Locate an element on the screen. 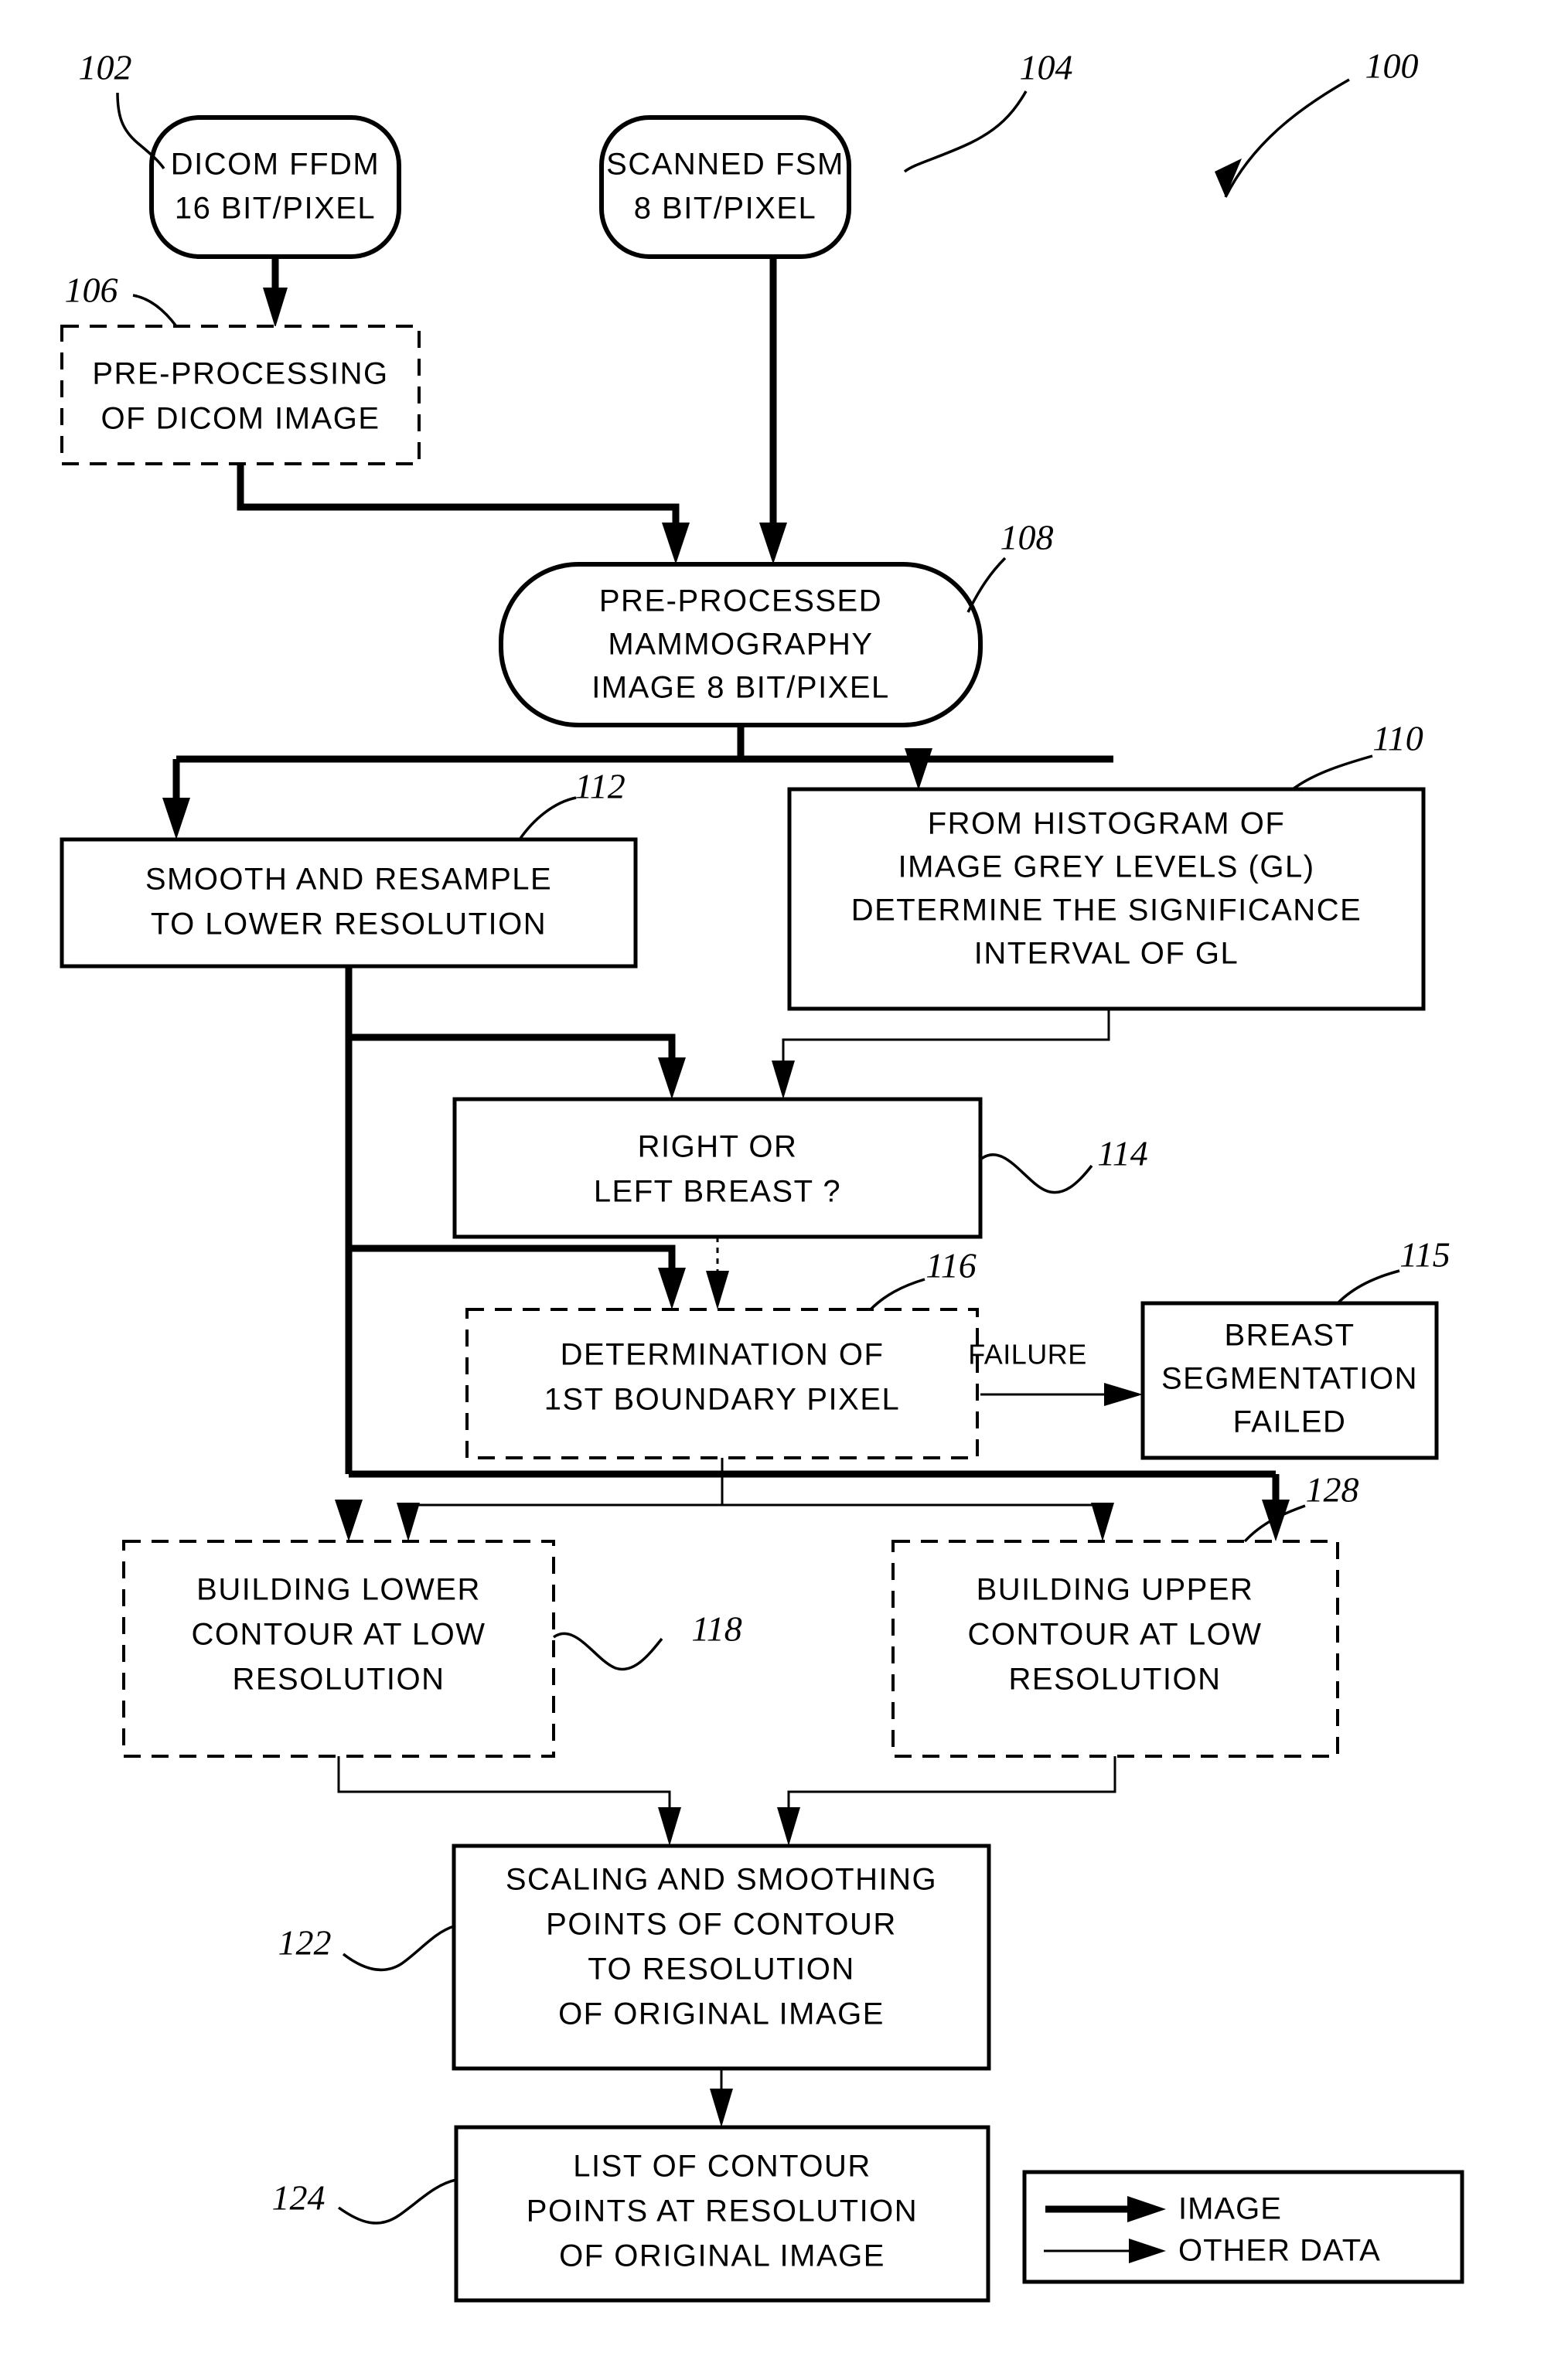 Image resolution: width=1551 pixels, height=2380 pixels. legend-label-image: IMAGE is located at coordinates (1230, 2209).